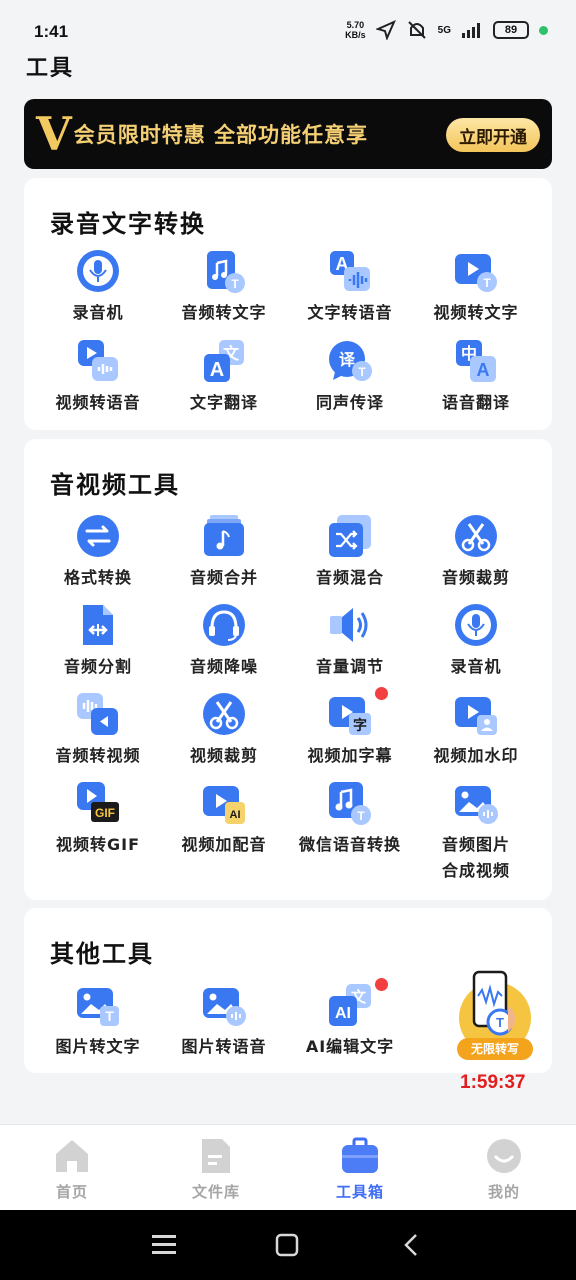 The width and height of the screenshot is (576, 1280). I want to click on tool-label: 文字转语音, so click(350, 312).